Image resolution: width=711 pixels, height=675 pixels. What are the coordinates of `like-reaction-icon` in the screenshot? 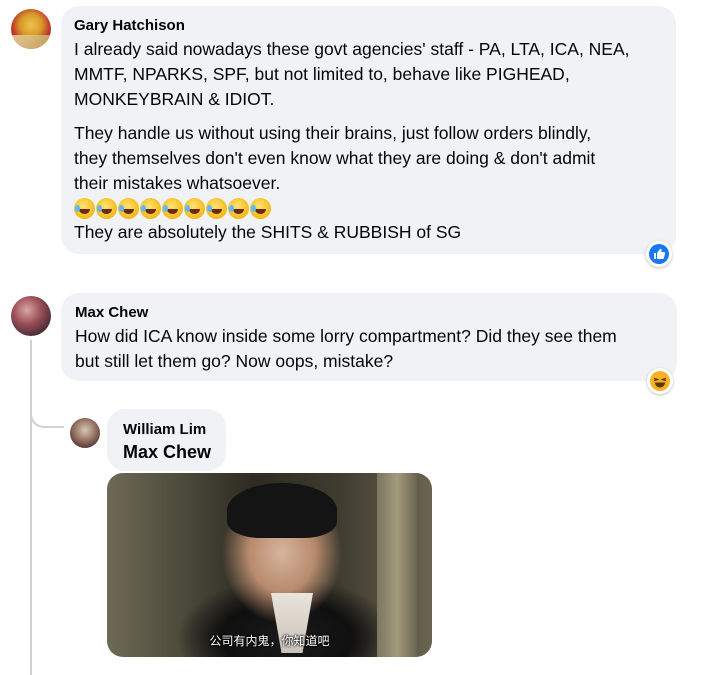 It's located at (659, 254).